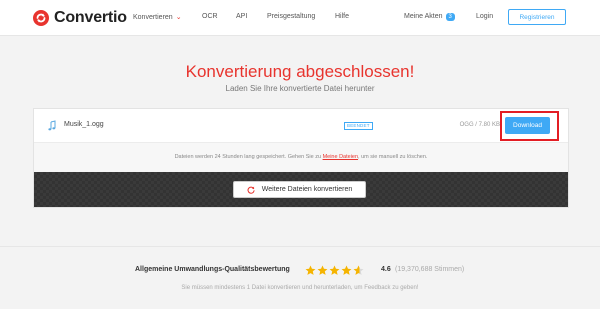 The width and height of the screenshot is (600, 309). What do you see at coordinates (300, 246) in the screenshot?
I see `section-divider` at bounding box center [300, 246].